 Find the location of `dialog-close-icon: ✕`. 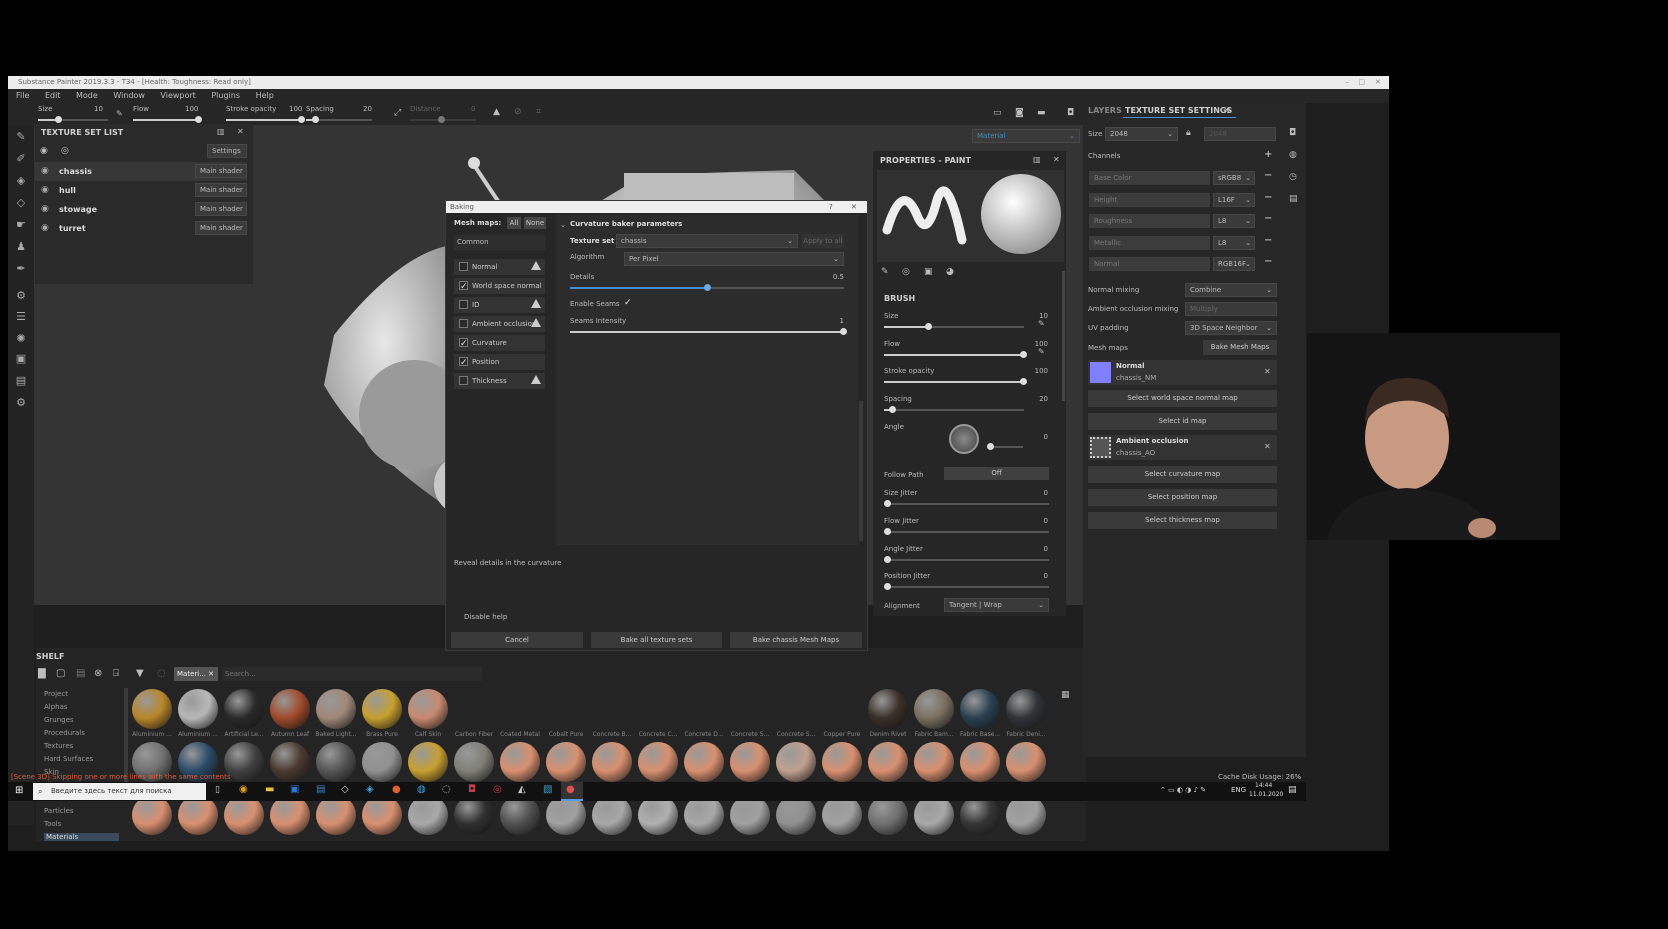

dialog-close-icon: ✕ is located at coordinates (854, 207).